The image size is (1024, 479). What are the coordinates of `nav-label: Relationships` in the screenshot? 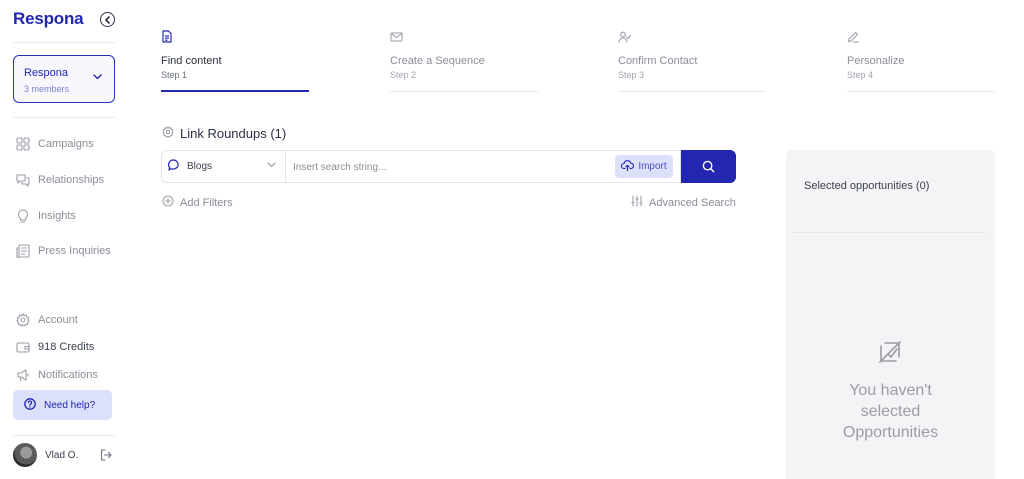 It's located at (71, 180).